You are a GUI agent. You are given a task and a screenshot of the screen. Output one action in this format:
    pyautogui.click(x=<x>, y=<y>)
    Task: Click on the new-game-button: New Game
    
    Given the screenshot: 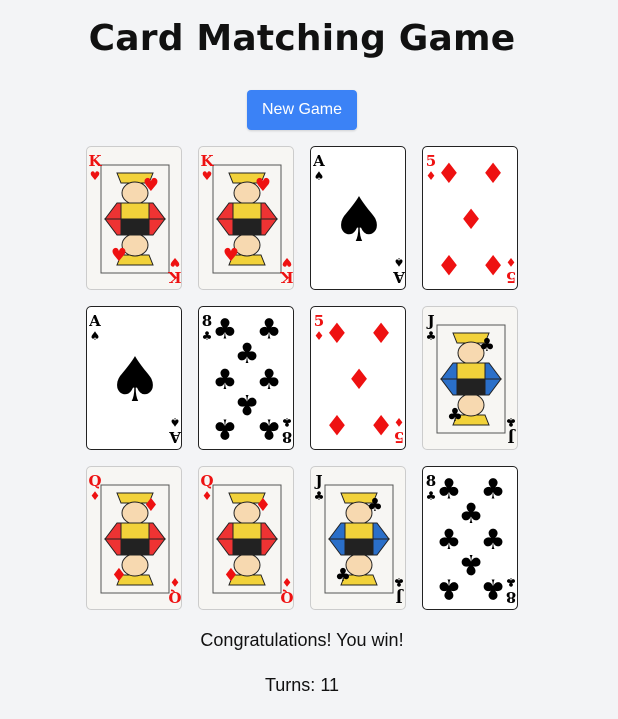 What is the action you would take?
    pyautogui.click(x=302, y=110)
    